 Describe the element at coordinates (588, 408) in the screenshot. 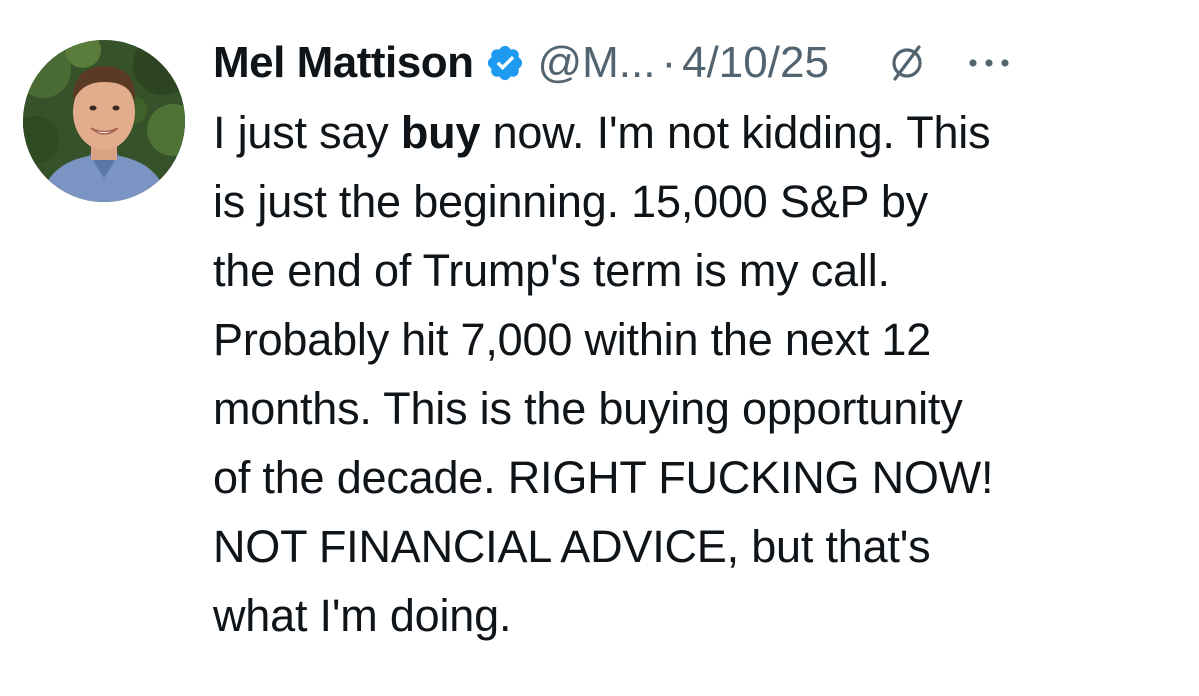

I see `tweet-line: months. This is the buying opportunity` at that location.